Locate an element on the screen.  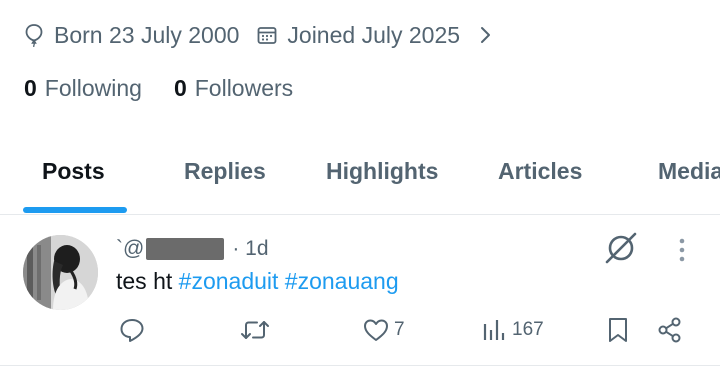
following-count: 0 is located at coordinates (30, 87).